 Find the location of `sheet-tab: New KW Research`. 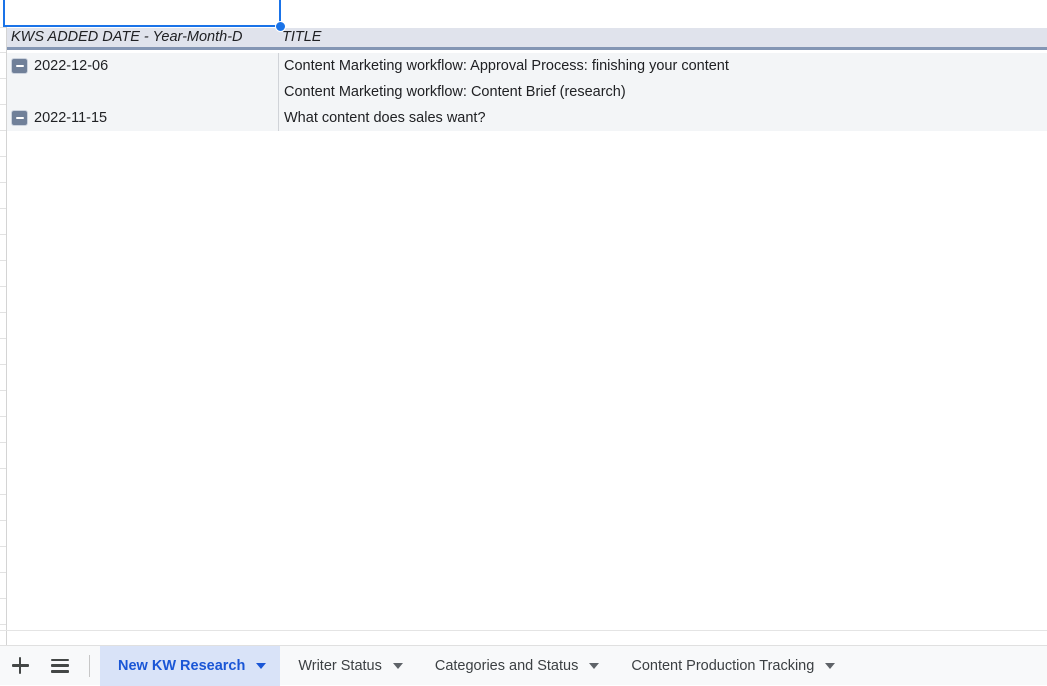

sheet-tab: New KW Research is located at coordinates (190, 665).